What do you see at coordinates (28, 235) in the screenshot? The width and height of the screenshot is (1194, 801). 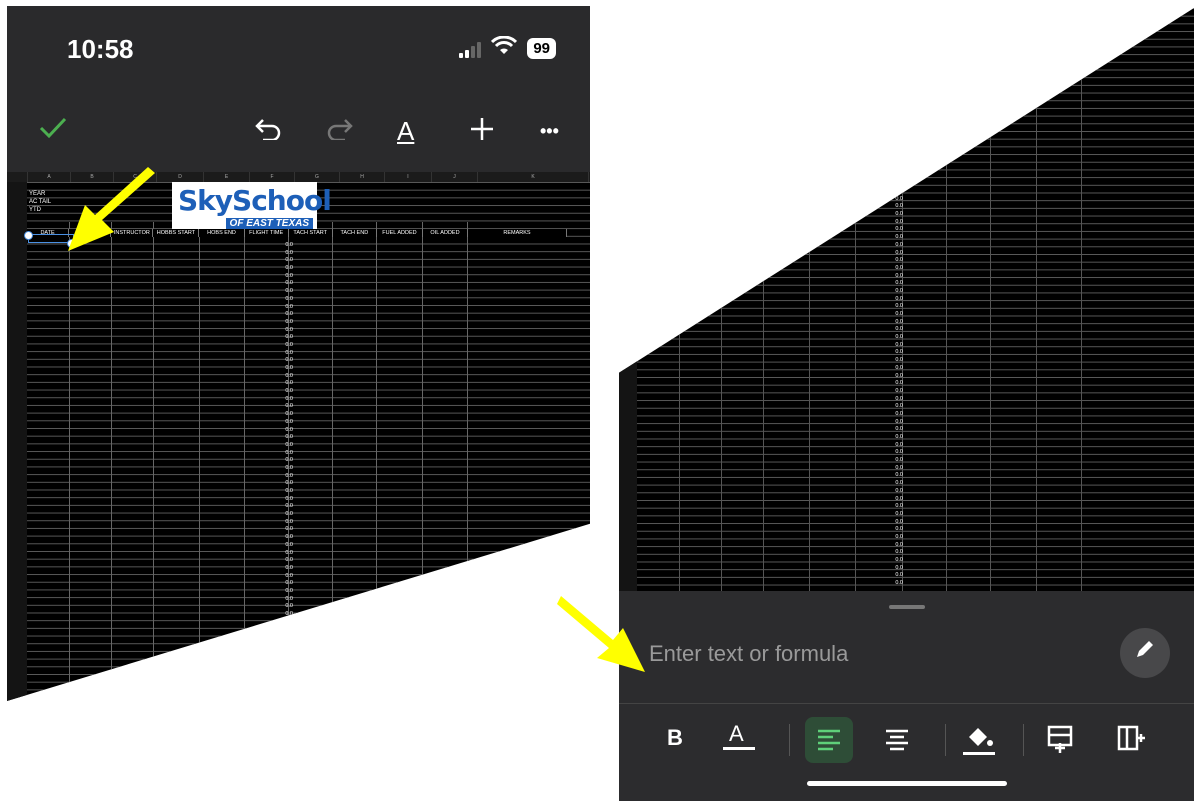 I see `selection-handle-start` at bounding box center [28, 235].